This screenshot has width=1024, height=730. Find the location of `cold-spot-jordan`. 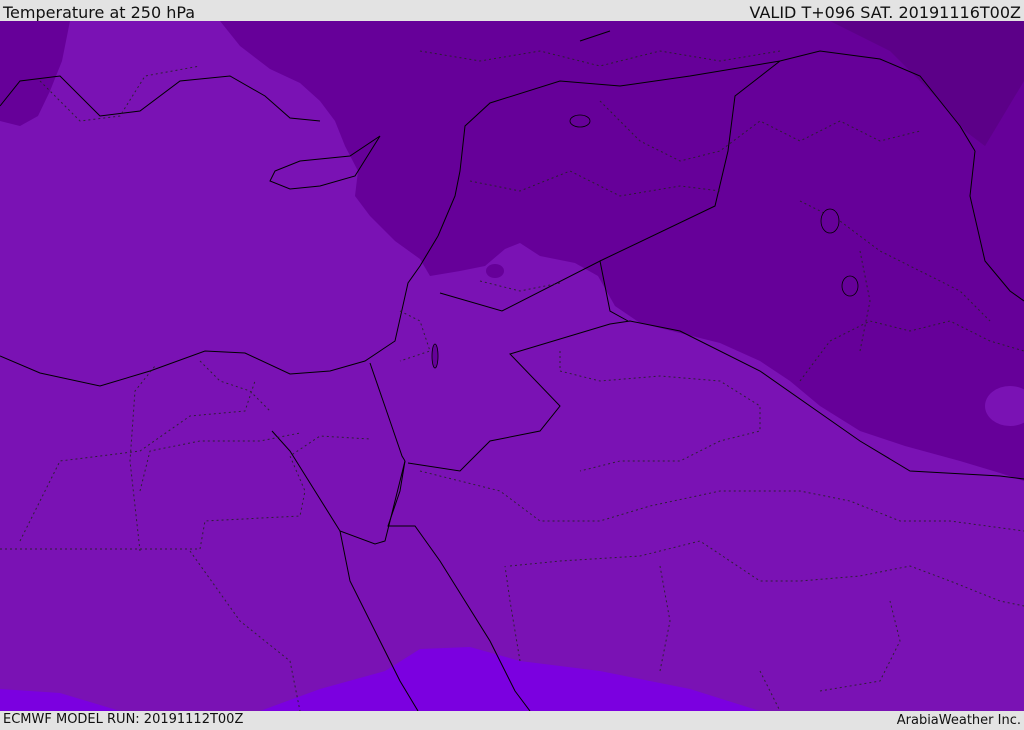

cold-spot-jordan is located at coordinates (495, 271).